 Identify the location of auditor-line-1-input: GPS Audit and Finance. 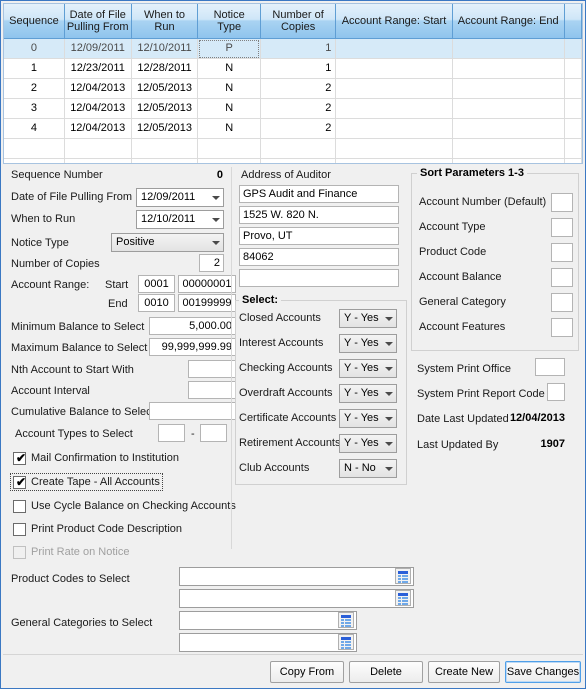
(319, 194).